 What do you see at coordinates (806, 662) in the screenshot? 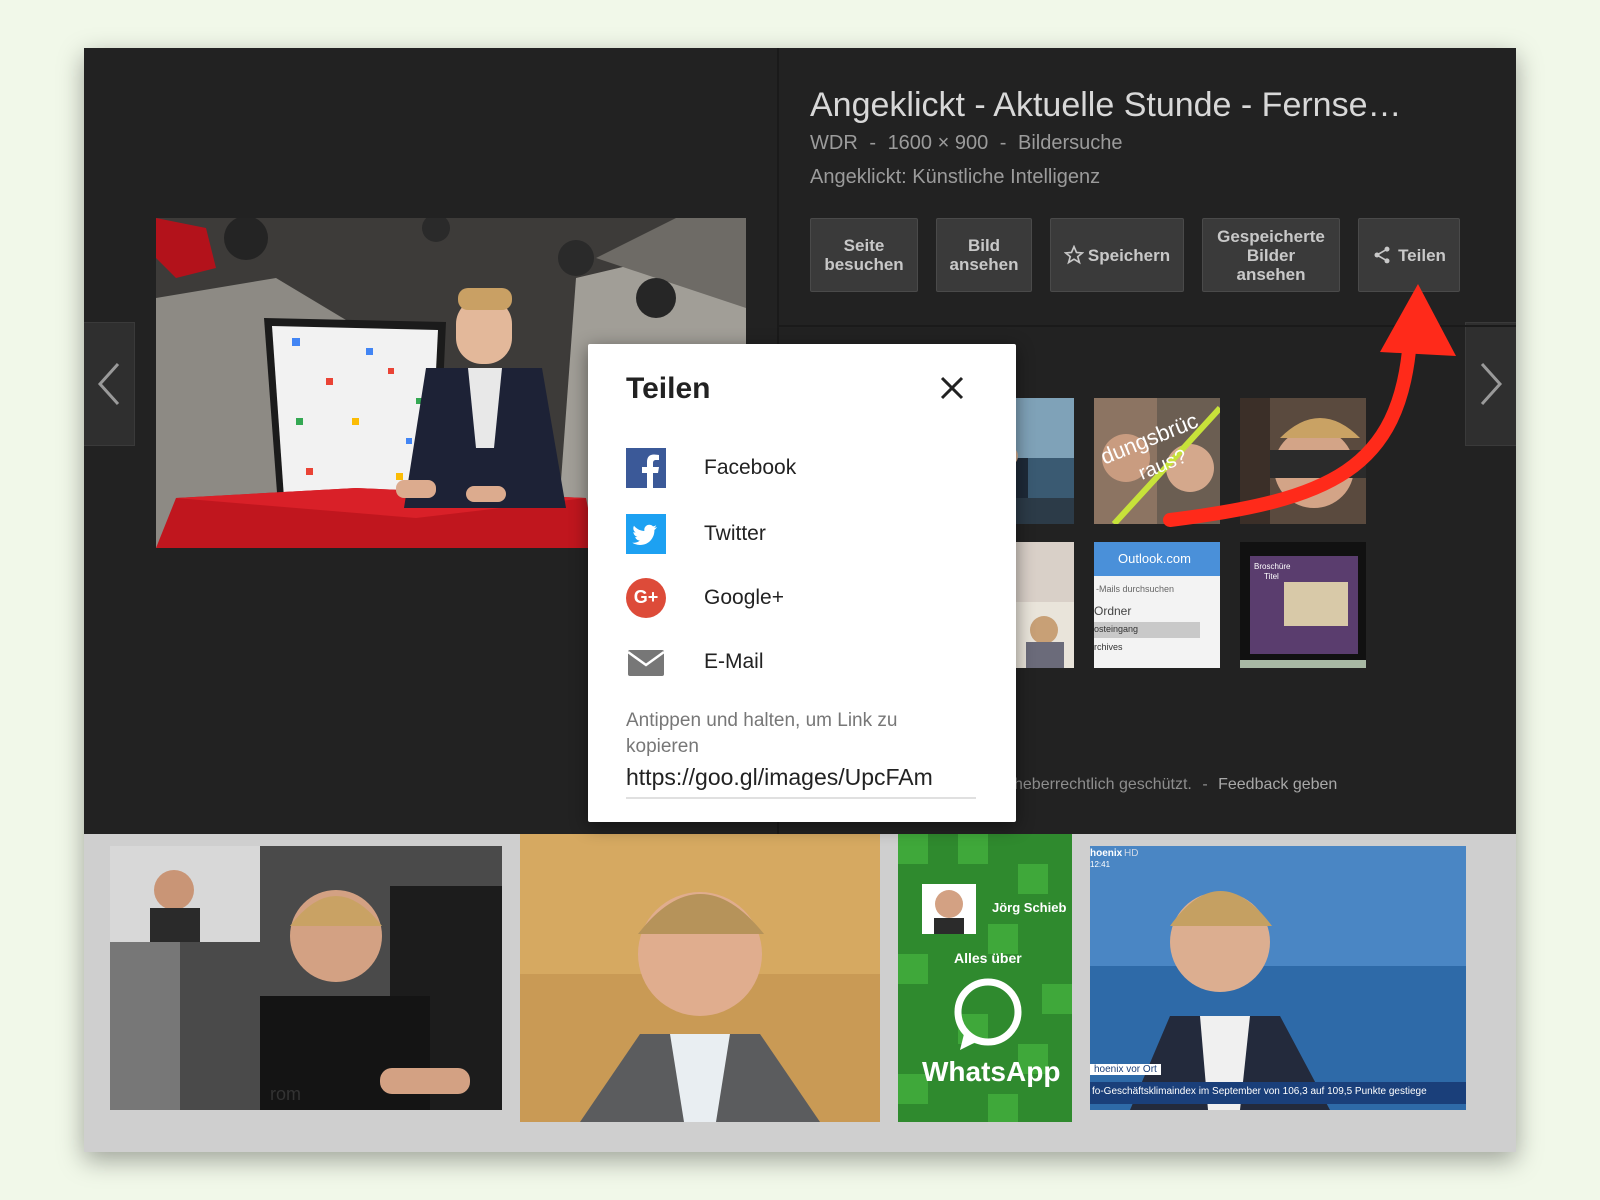
I see `share-option-email: E-Mail` at bounding box center [806, 662].